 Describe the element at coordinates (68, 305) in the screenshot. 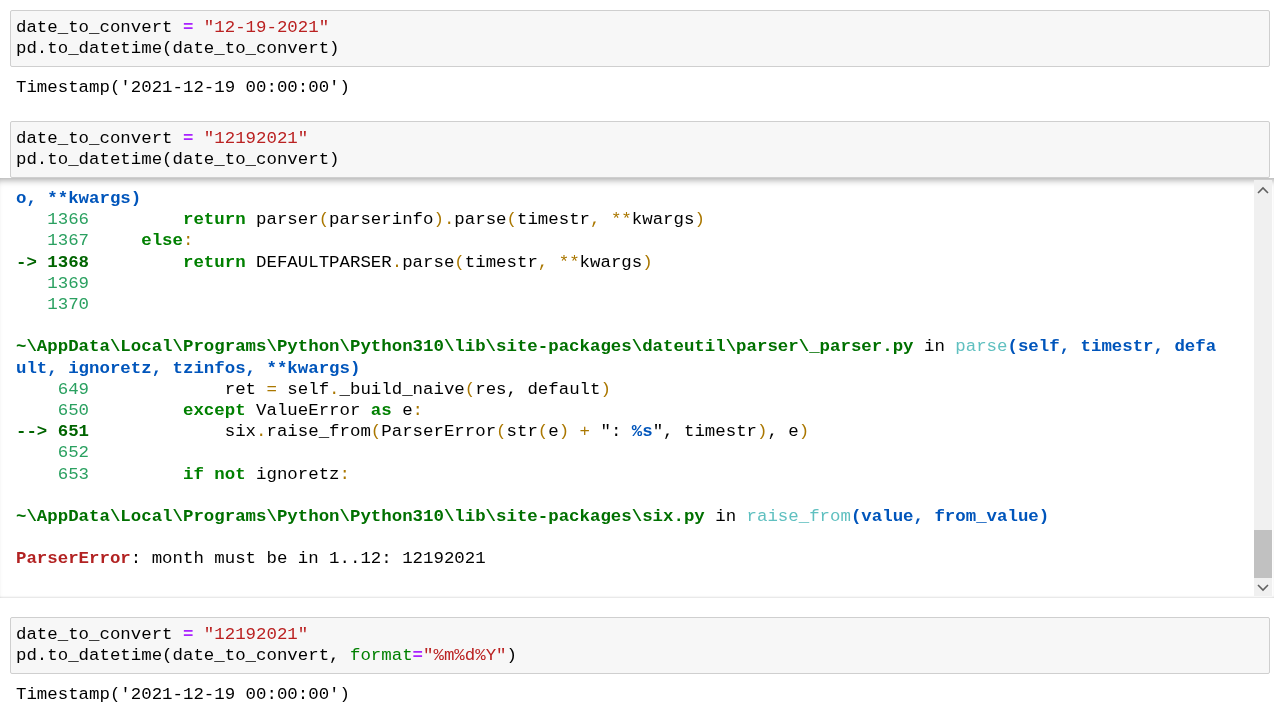

I see `traceback-line: 1370` at that location.